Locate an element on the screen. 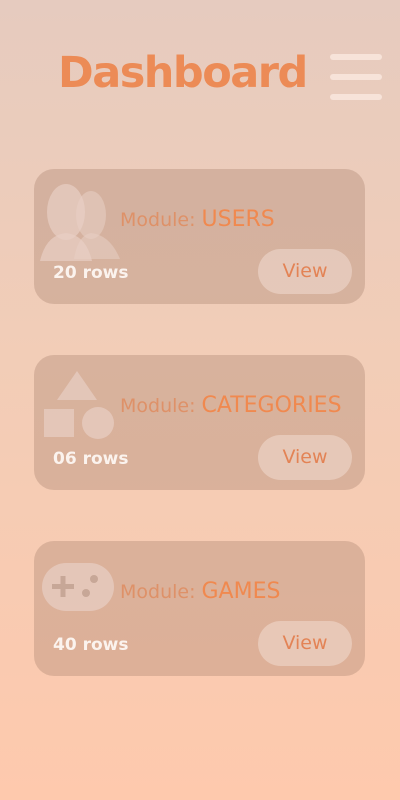 The width and height of the screenshot is (400, 800). row-count: 40 rows is located at coordinates (91, 645).